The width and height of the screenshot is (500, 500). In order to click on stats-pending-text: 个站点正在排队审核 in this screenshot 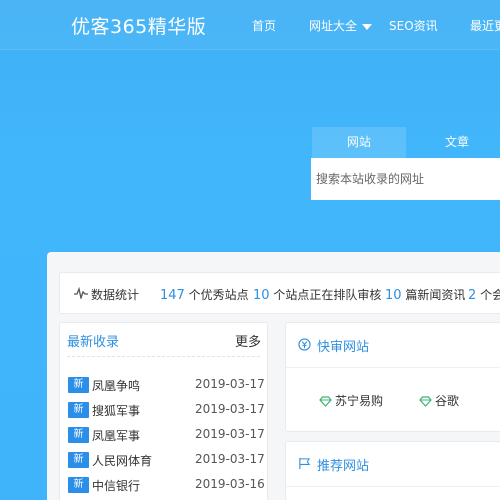, I will do `click(327, 295)`.